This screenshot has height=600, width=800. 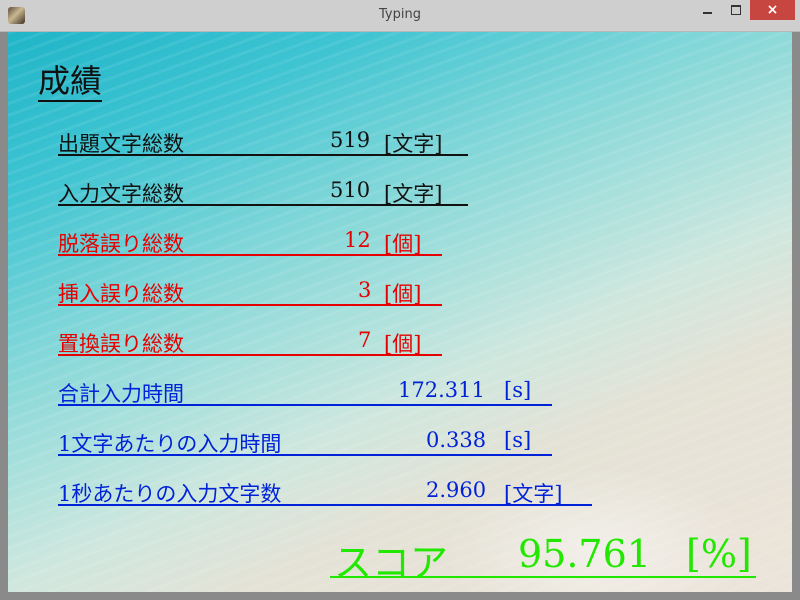 I want to click on score-label: スコア, so click(x=391, y=563).